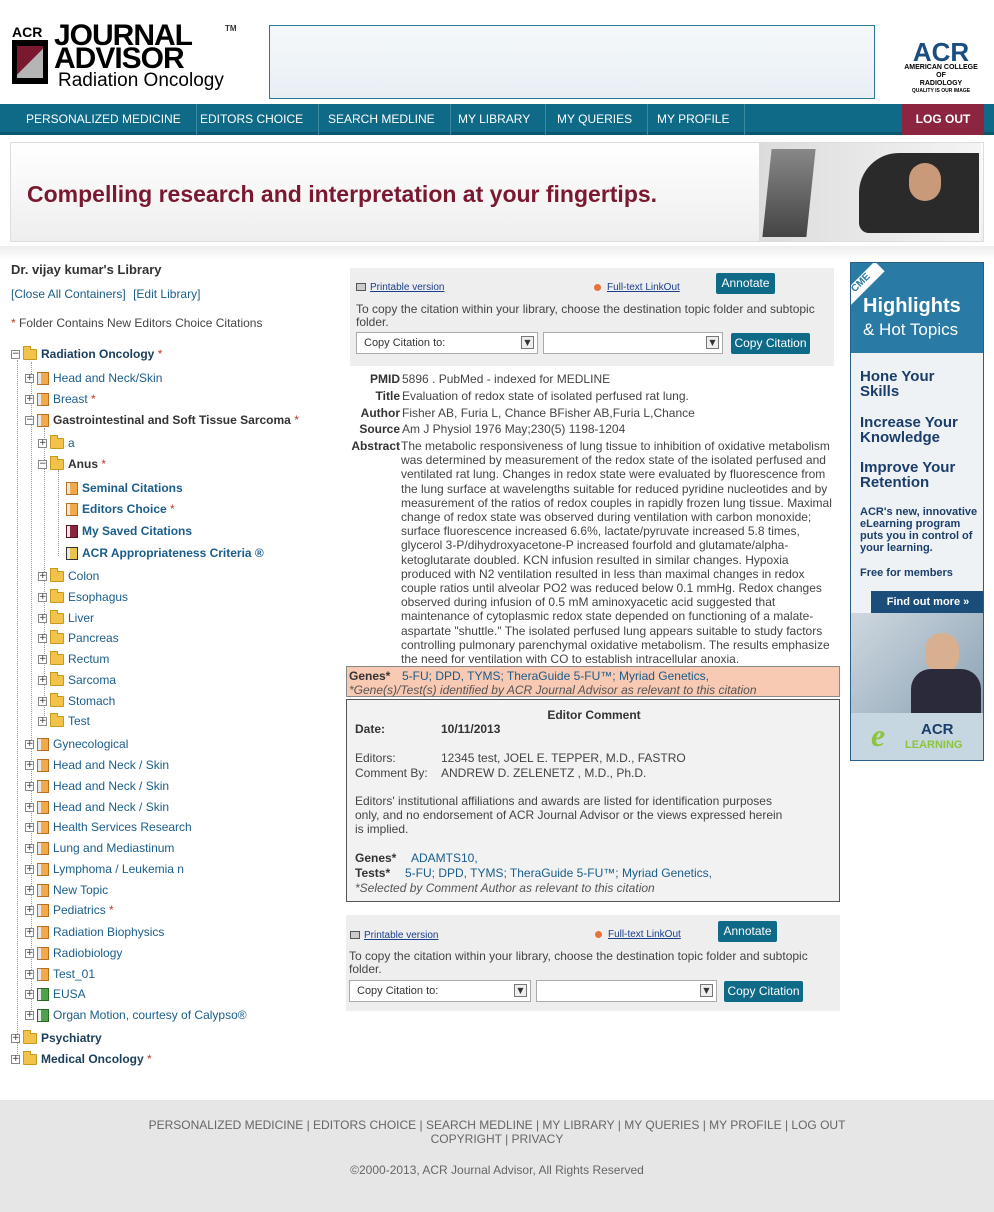 Image resolution: width=994 pixels, height=1212 pixels. I want to click on tree-node: + New Topic, so click(66, 890).